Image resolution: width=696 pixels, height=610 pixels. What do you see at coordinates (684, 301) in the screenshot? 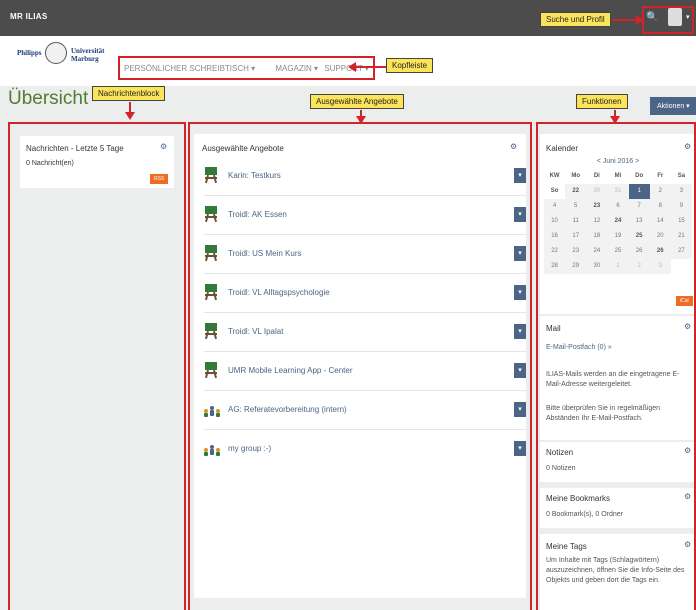
I see `ical-badge: iCal` at bounding box center [684, 301].